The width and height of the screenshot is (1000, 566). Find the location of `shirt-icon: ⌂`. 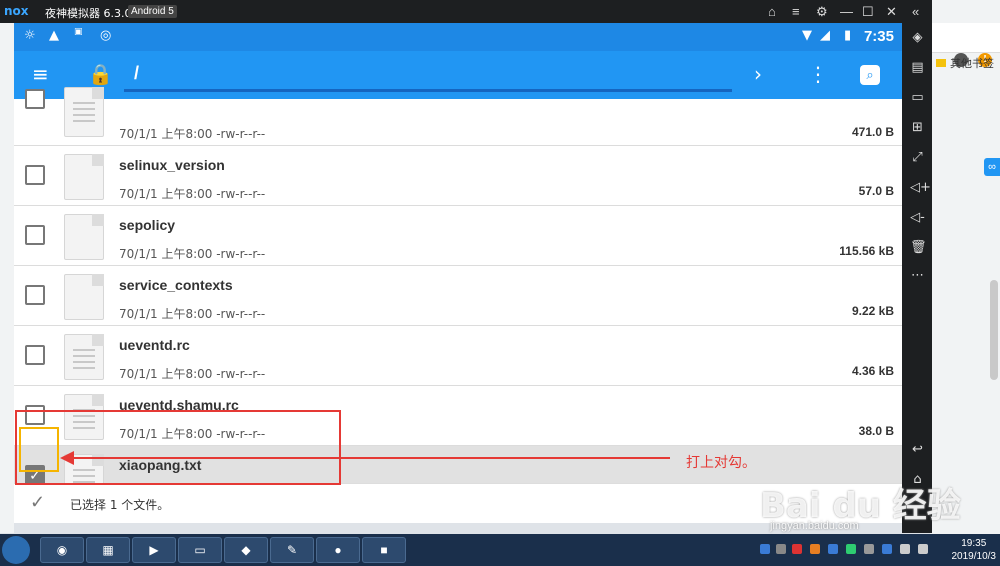

shirt-icon: ⌂ is located at coordinates (772, 11).